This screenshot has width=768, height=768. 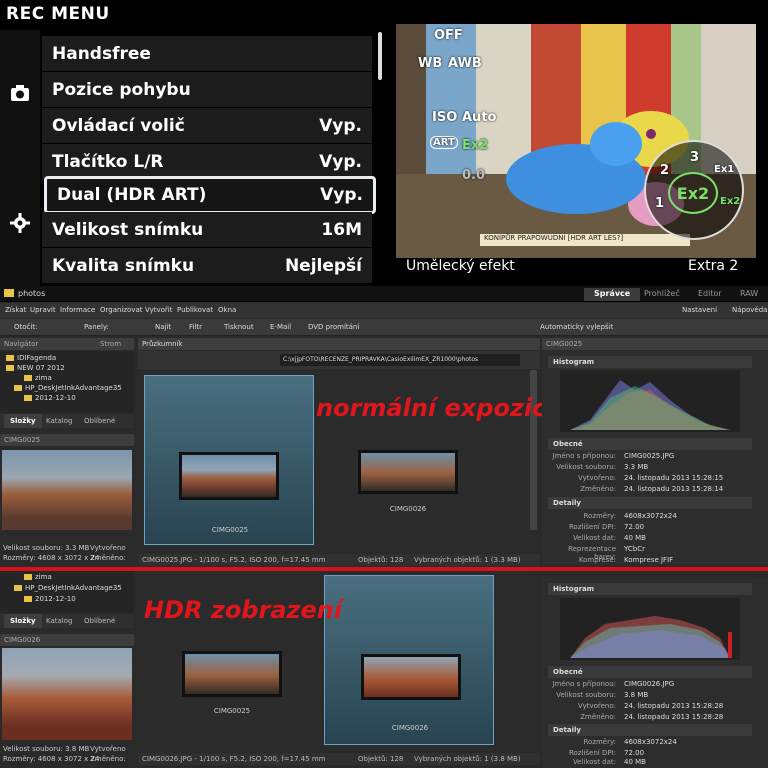 I want to click on menu-item-dual-hdr-art: Dual (HDR ART) Vyp., so click(x=210, y=195).